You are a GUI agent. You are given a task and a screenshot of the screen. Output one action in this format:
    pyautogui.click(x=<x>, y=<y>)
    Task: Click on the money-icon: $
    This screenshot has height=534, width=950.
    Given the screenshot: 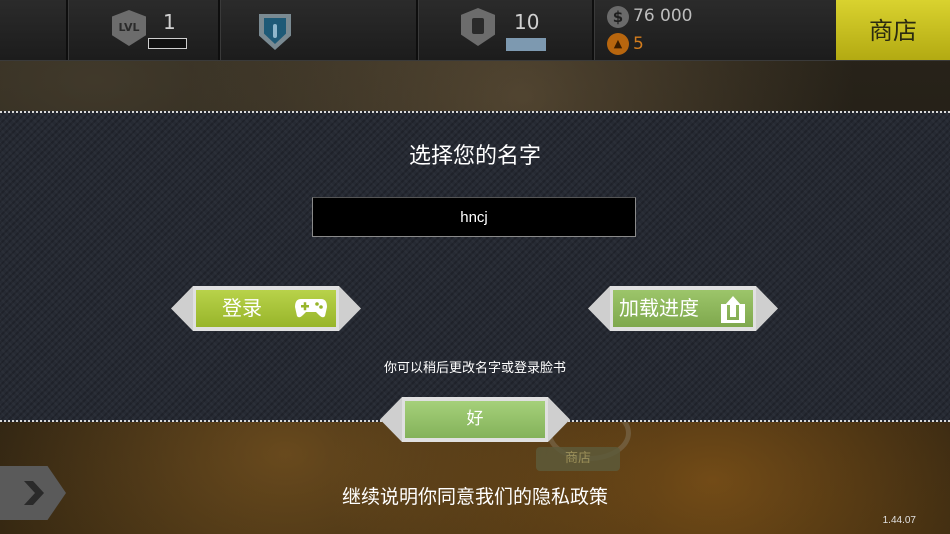 What is the action you would take?
    pyautogui.click(x=618, y=17)
    